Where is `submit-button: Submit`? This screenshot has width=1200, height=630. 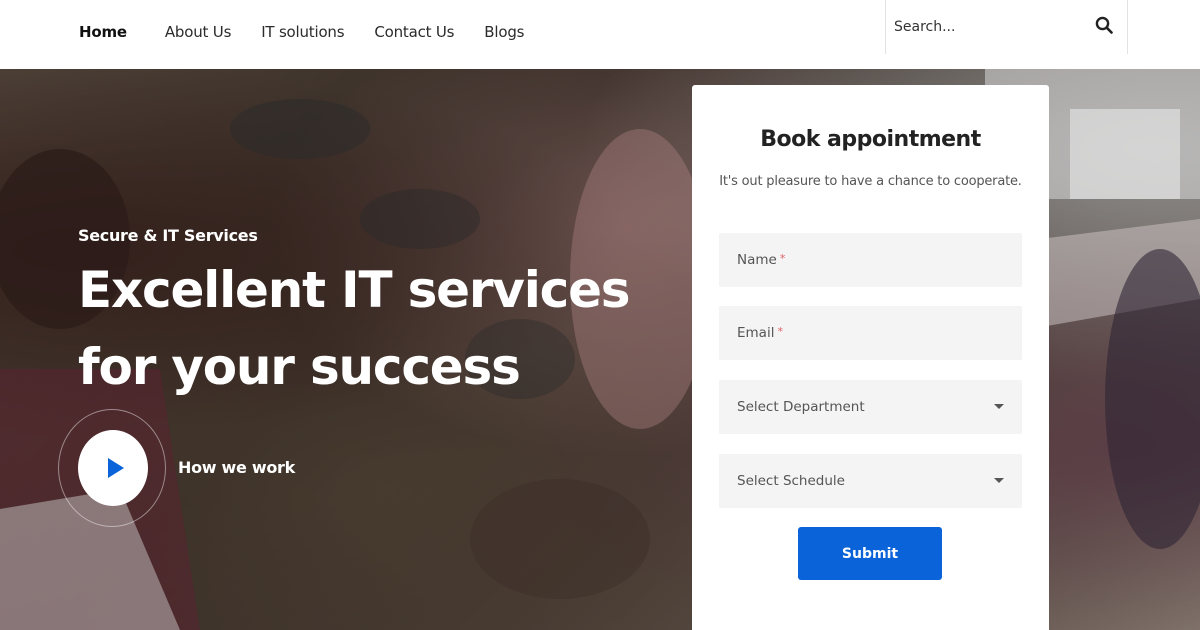 submit-button: Submit is located at coordinates (870, 553).